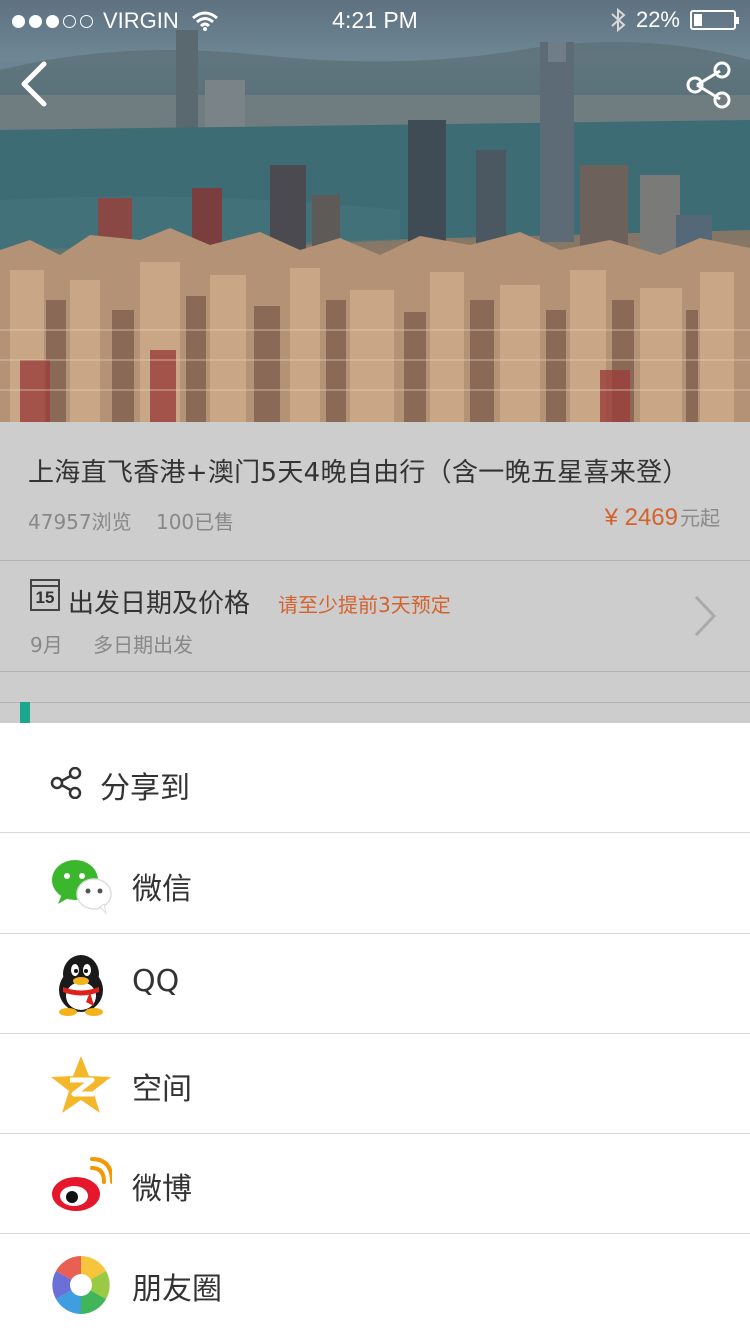  I want to click on departure-dates: 9月 多日期出发, so click(111, 643).